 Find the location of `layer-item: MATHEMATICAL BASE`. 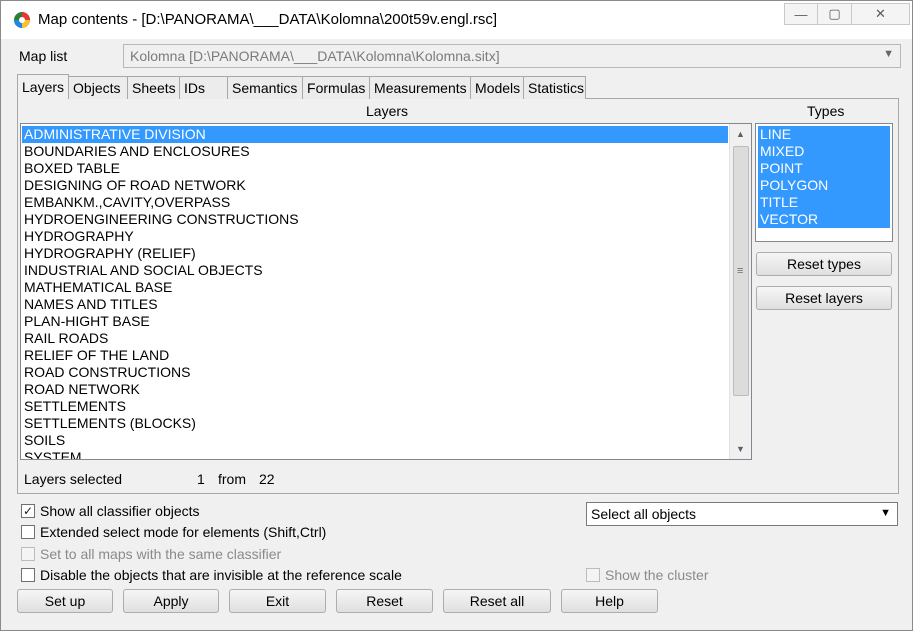

layer-item: MATHEMATICAL BASE is located at coordinates (375, 287).